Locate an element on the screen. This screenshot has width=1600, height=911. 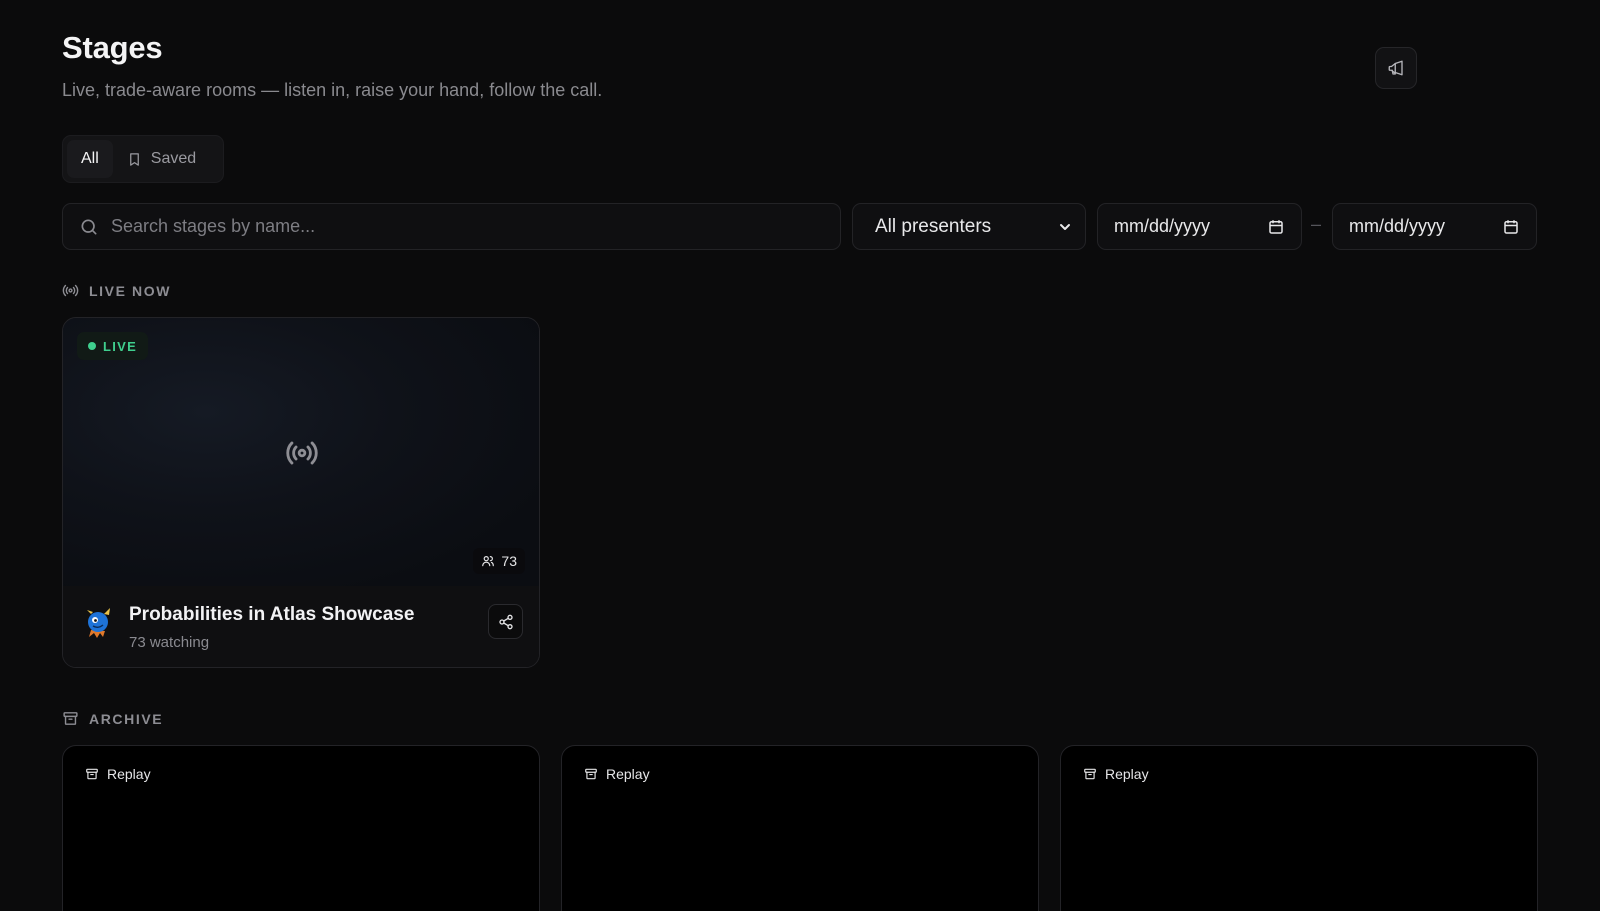
date-to-input: mm/dd/yyyy is located at coordinates (1434, 226).